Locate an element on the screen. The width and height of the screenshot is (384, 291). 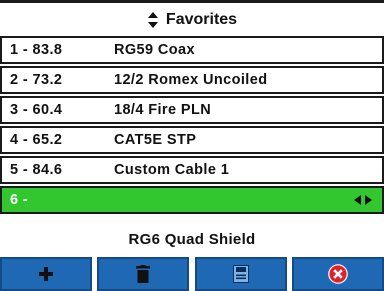
list-item: 3 - 60.4 18/4 Fire PLN is located at coordinates (192, 110).